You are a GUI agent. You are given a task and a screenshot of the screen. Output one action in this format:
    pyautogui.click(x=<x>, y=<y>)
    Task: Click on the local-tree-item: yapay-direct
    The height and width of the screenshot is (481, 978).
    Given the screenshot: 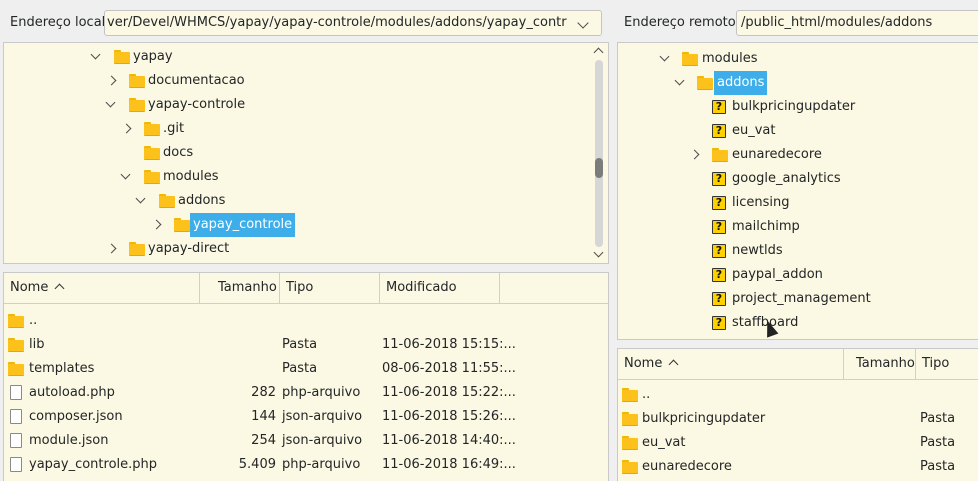 What is the action you would take?
    pyautogui.click(x=294, y=249)
    